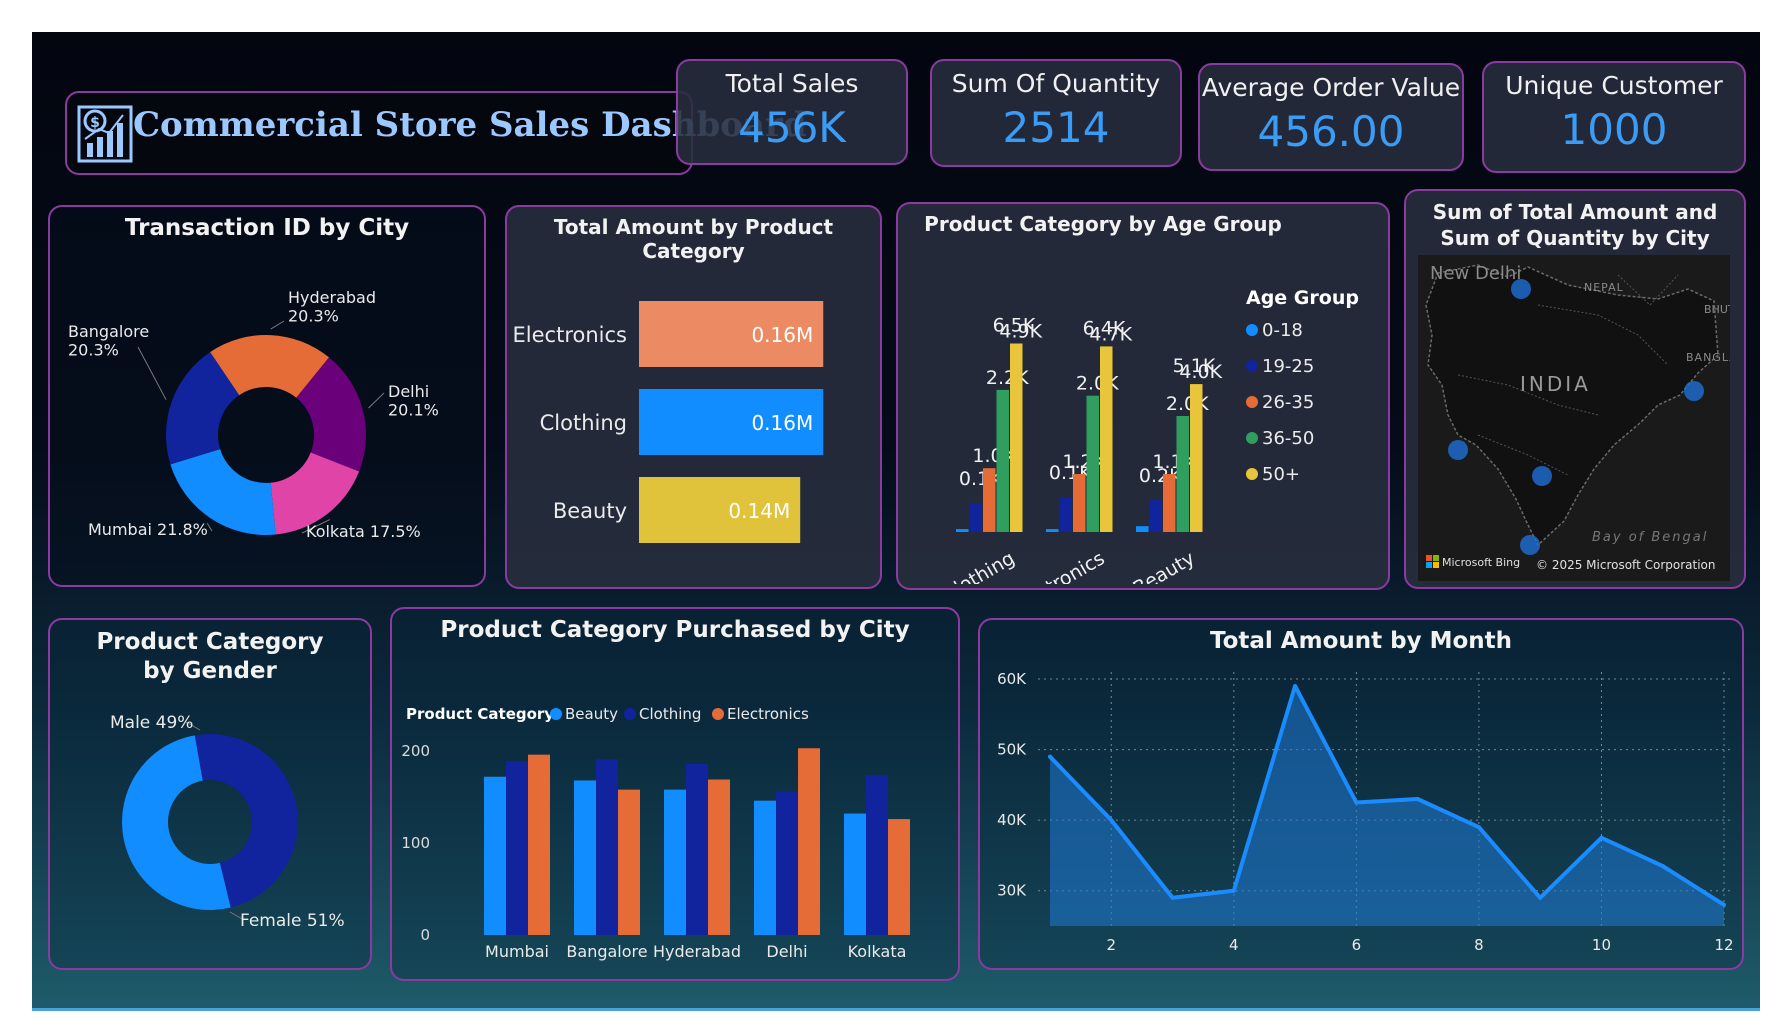  Describe the element at coordinates (1387, 806) in the screenshot. I see `area-fill` at that location.